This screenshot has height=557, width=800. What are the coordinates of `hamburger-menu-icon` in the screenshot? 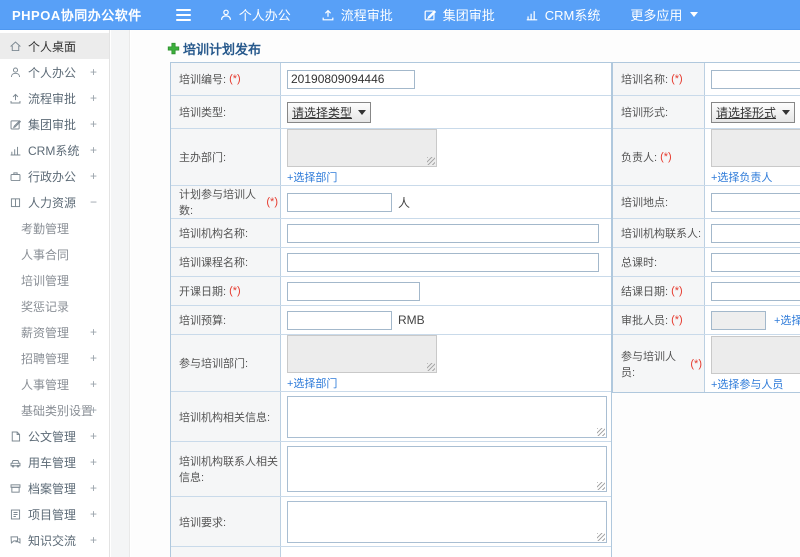 It's located at (183, 14).